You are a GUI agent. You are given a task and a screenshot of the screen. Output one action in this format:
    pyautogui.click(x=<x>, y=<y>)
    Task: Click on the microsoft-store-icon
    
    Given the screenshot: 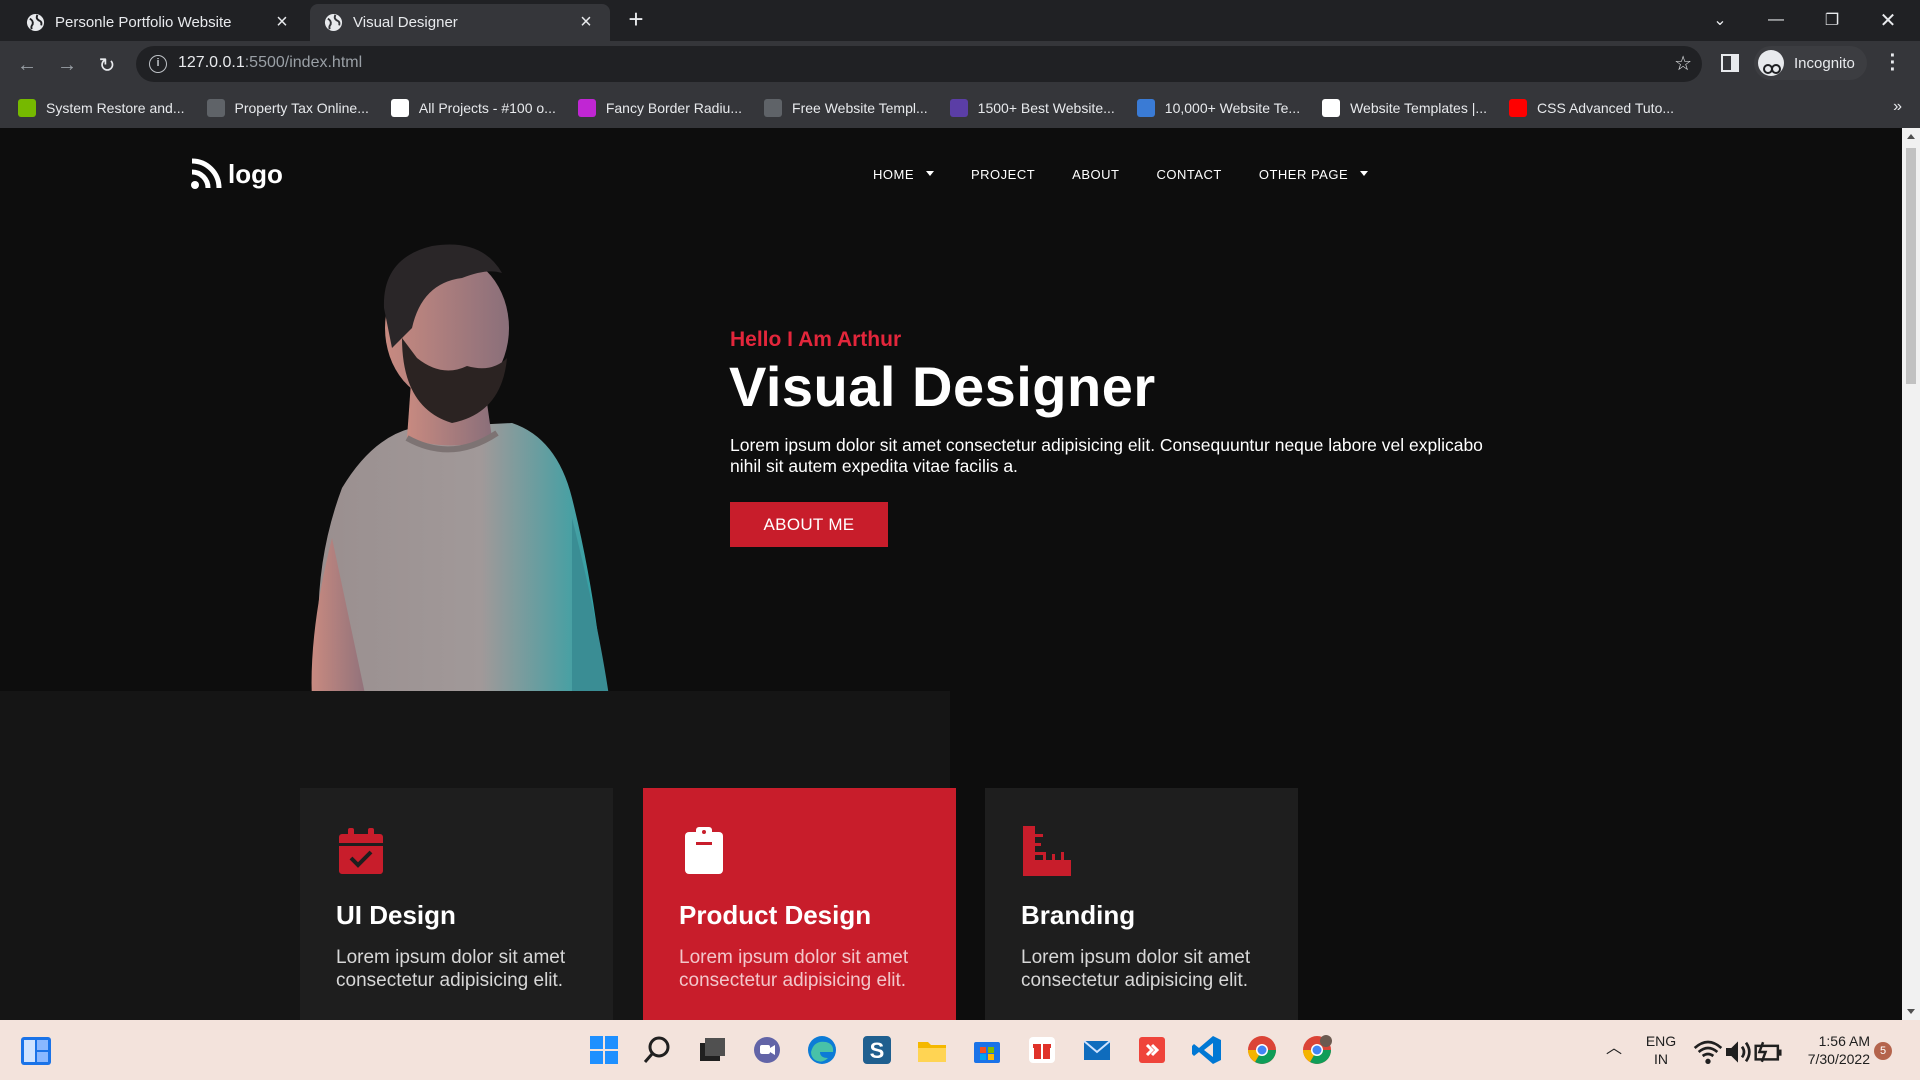 What is the action you would take?
    pyautogui.click(x=987, y=1050)
    